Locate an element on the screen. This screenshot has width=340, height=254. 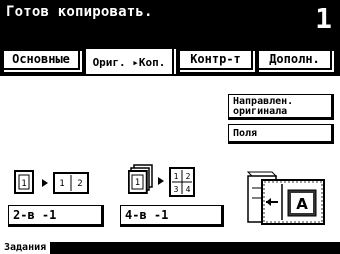
combine-2in1-icon: 1 1 2 is located at coordinates (51, 182).